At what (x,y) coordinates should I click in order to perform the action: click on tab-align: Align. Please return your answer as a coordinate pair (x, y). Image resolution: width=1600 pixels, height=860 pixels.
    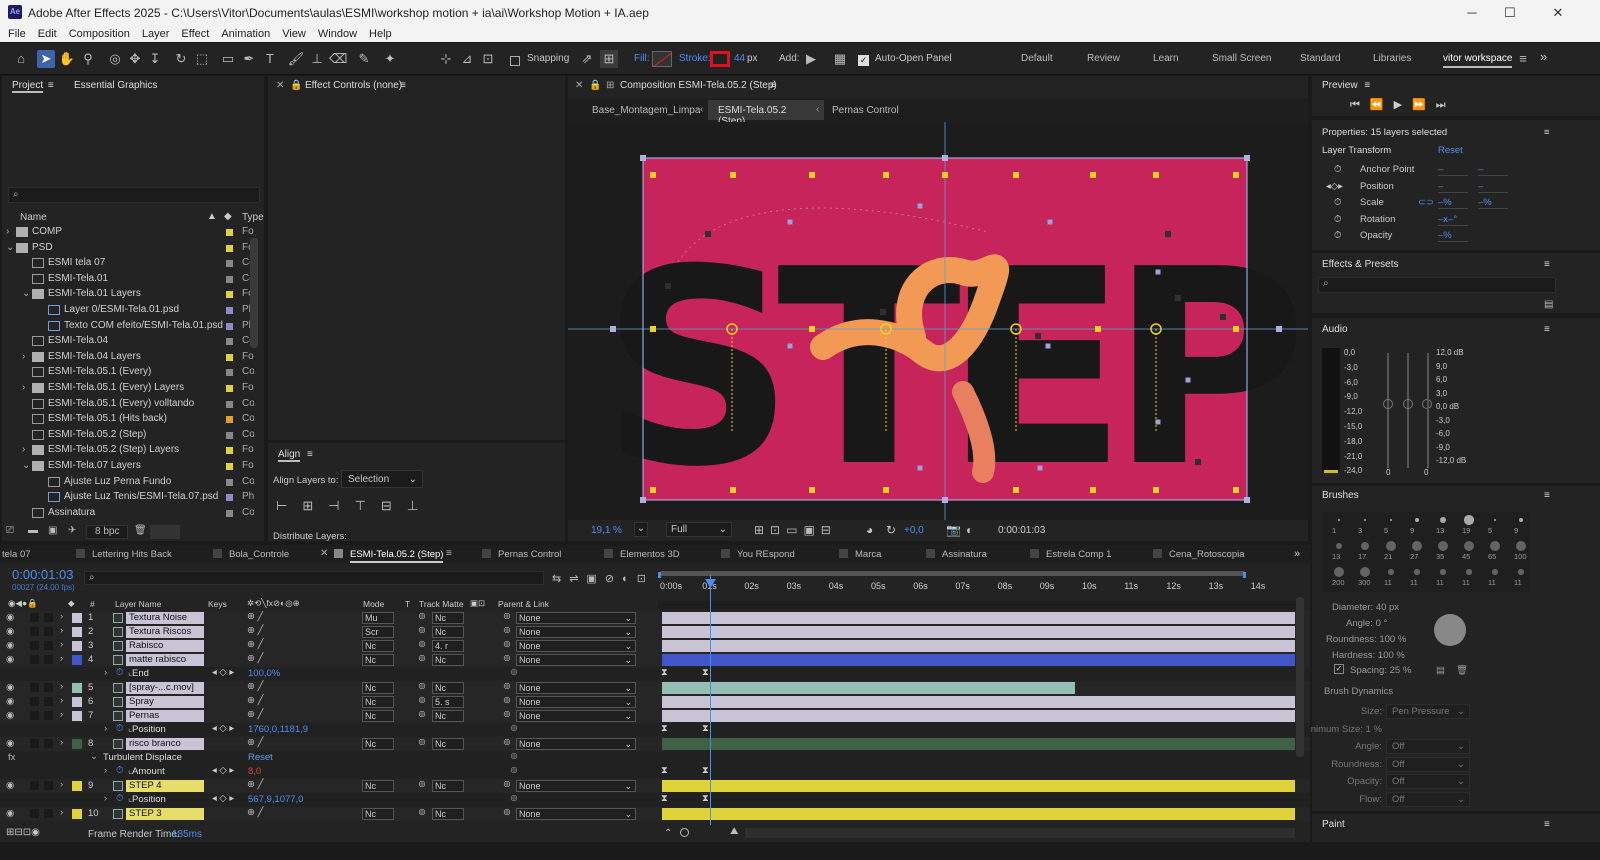
    Looking at the image, I should click on (289, 455).